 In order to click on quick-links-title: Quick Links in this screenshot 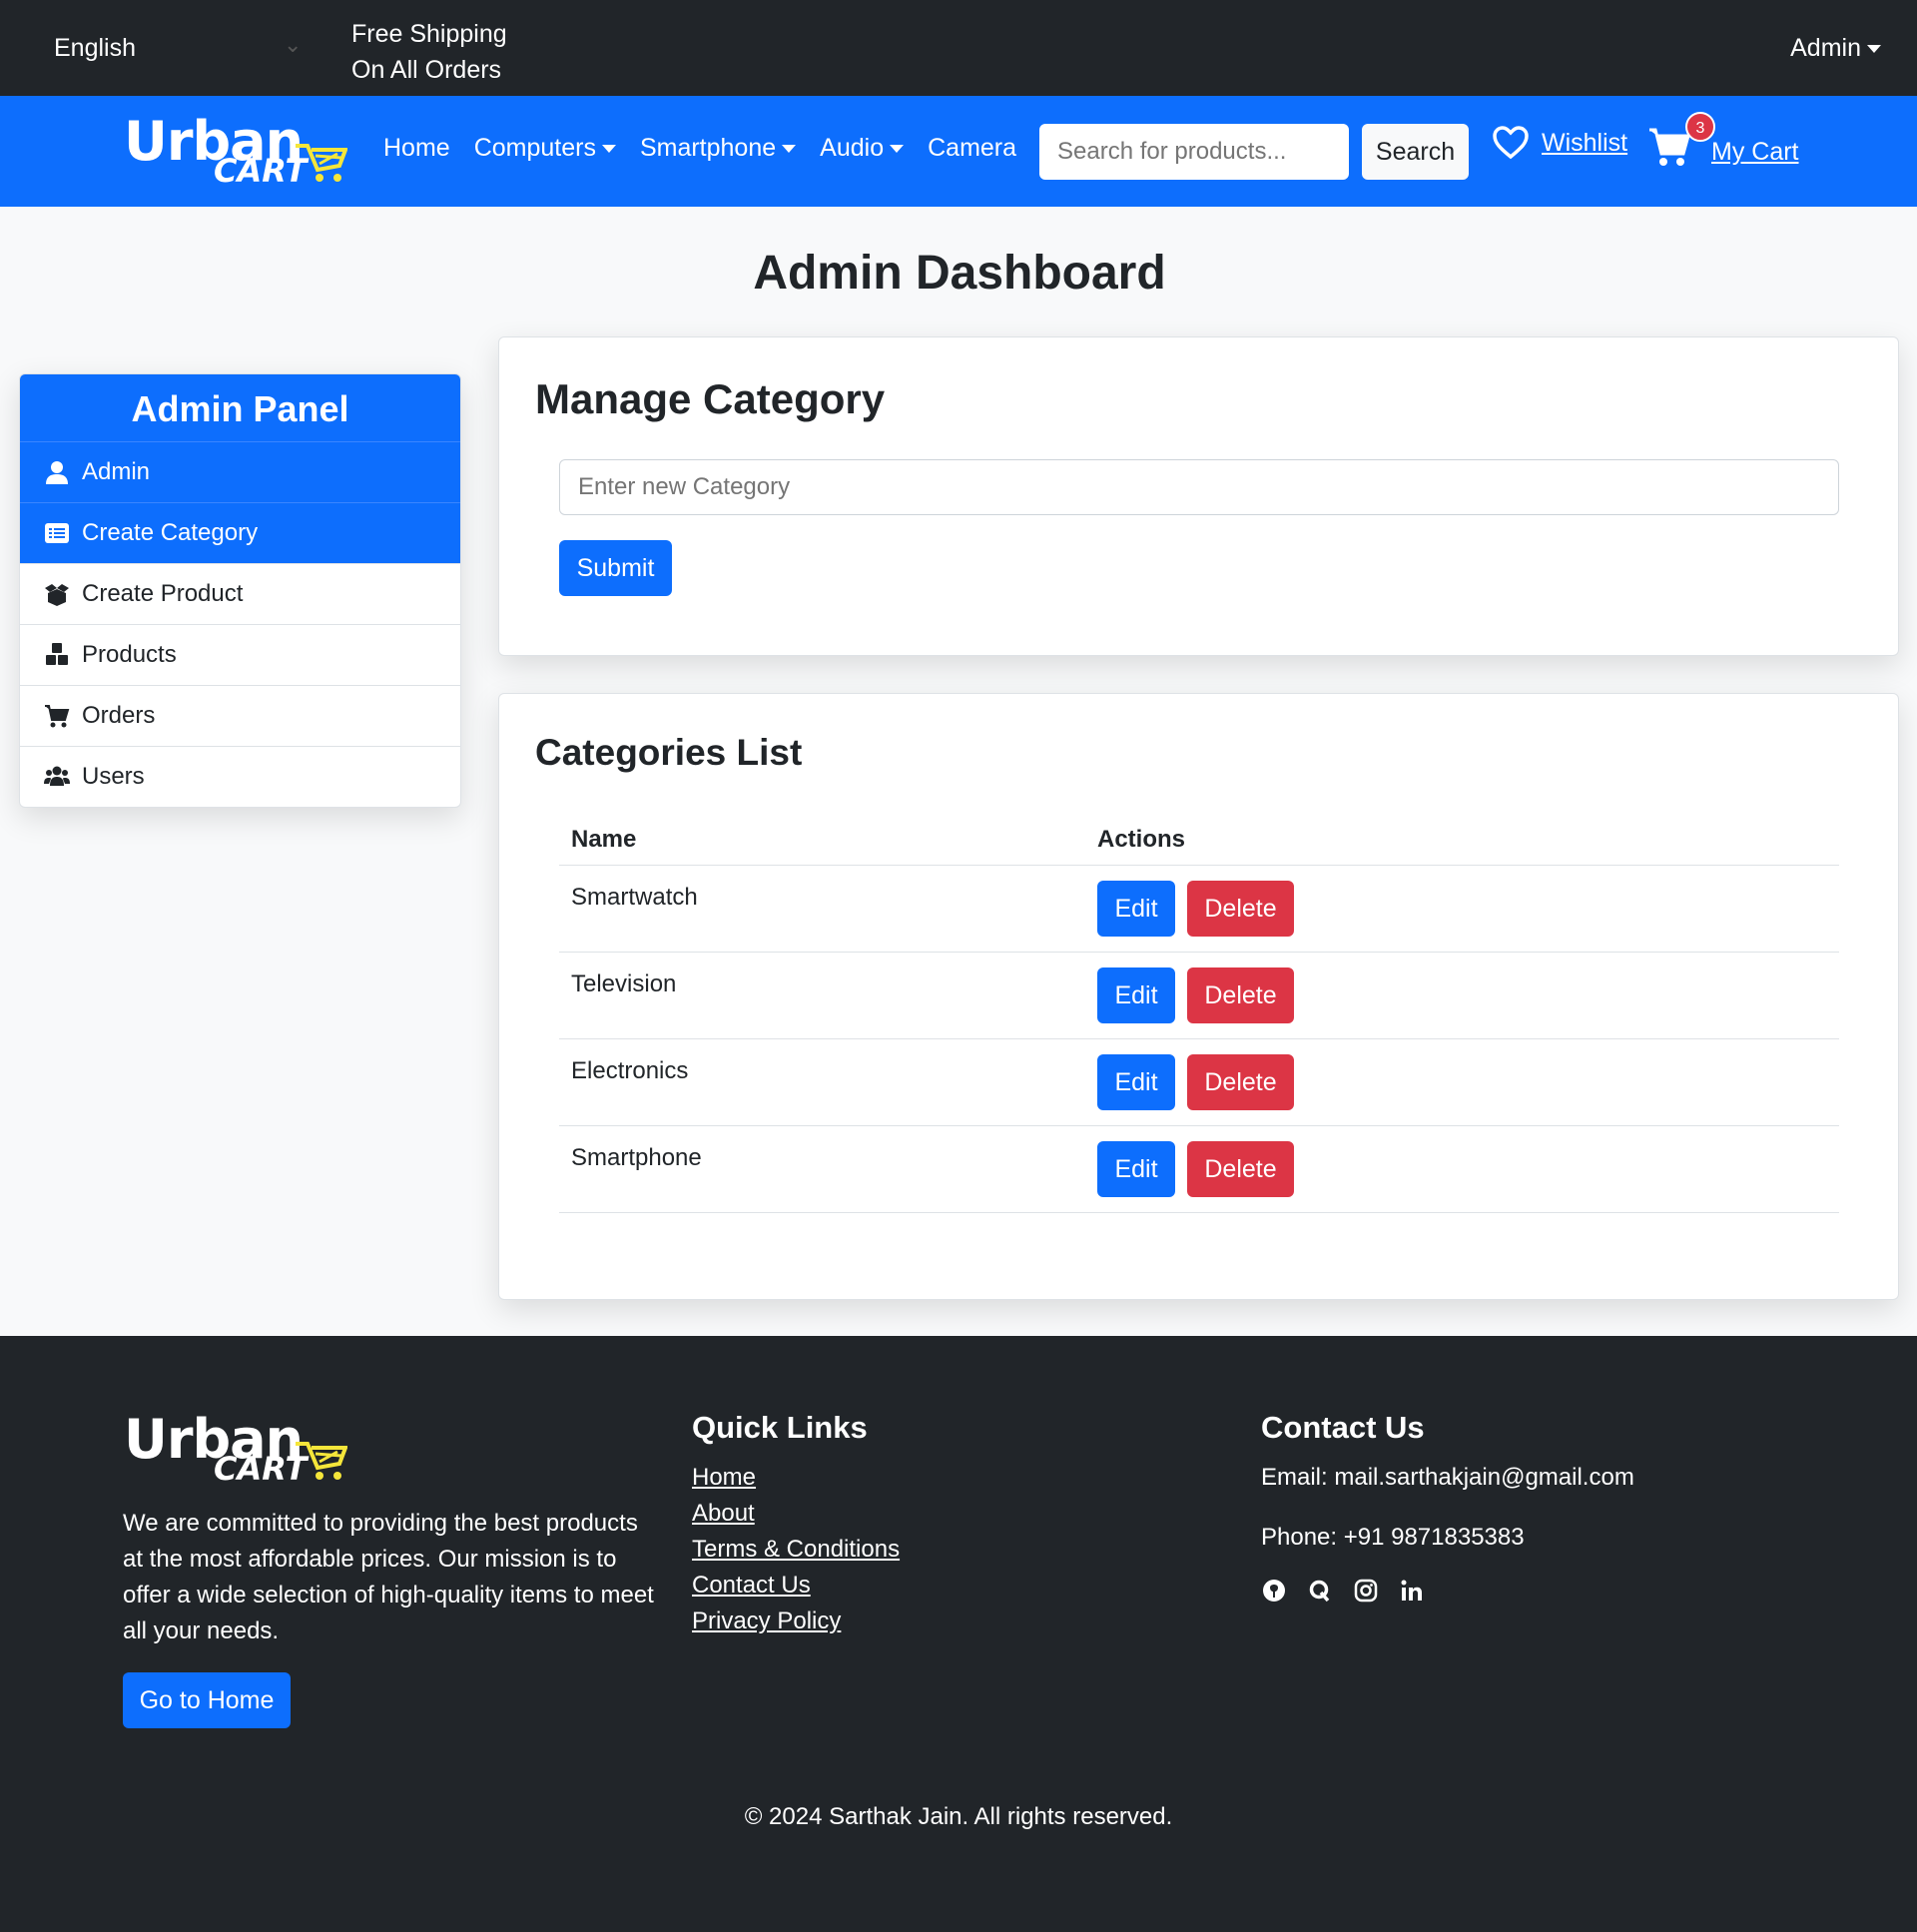, I will do `click(780, 1427)`.